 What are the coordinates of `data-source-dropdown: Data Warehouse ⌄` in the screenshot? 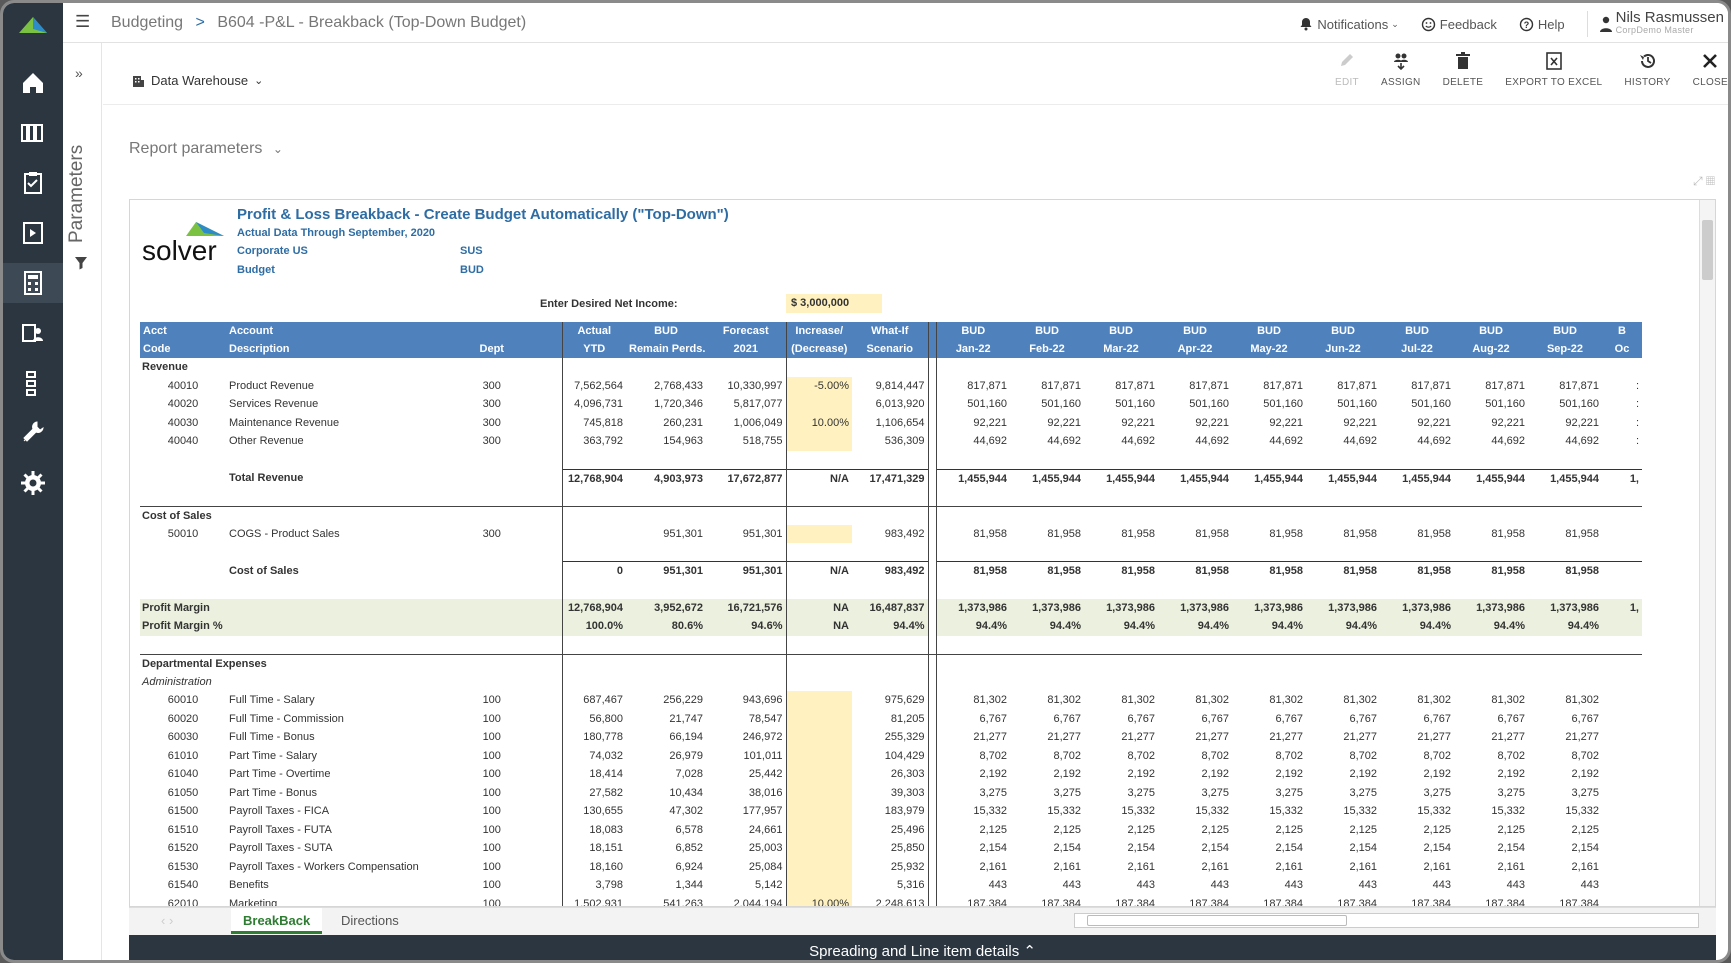 It's located at (197, 80).